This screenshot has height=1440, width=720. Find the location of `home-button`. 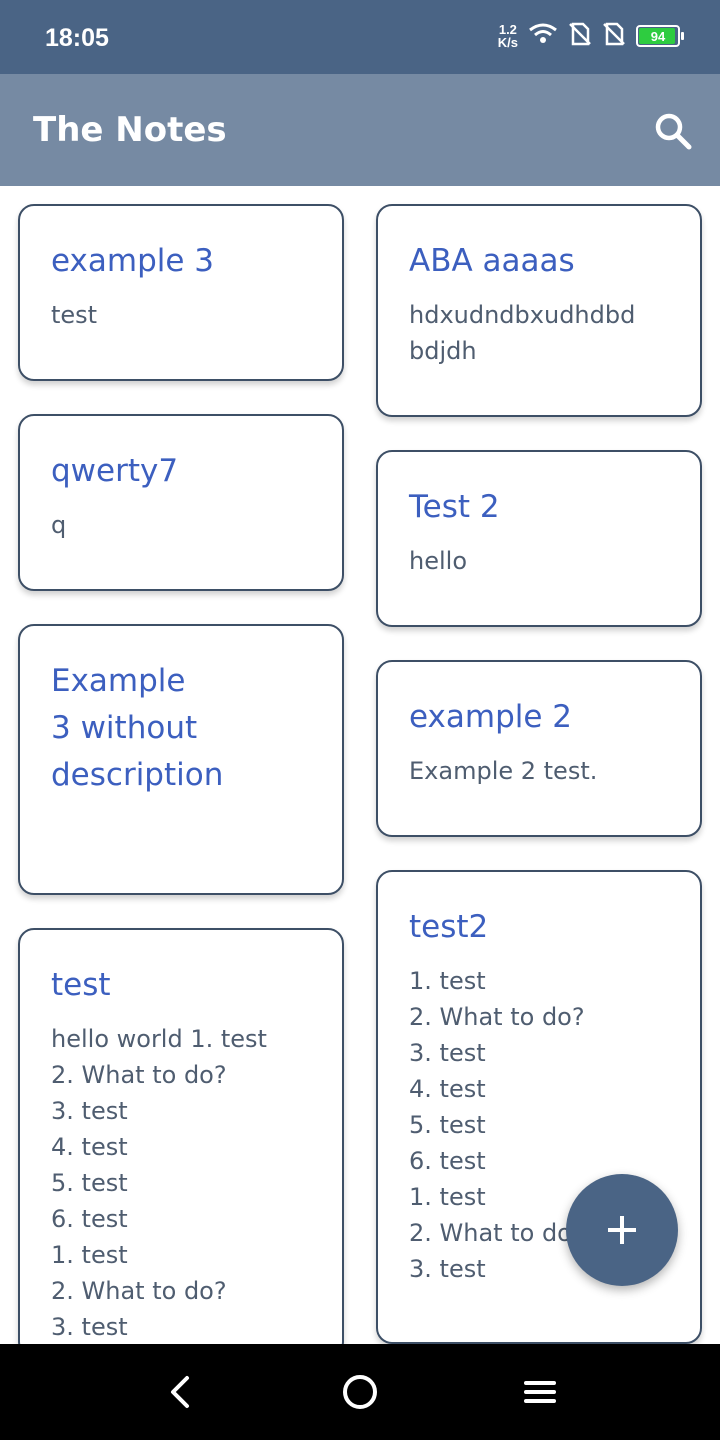

home-button is located at coordinates (360, 1392).